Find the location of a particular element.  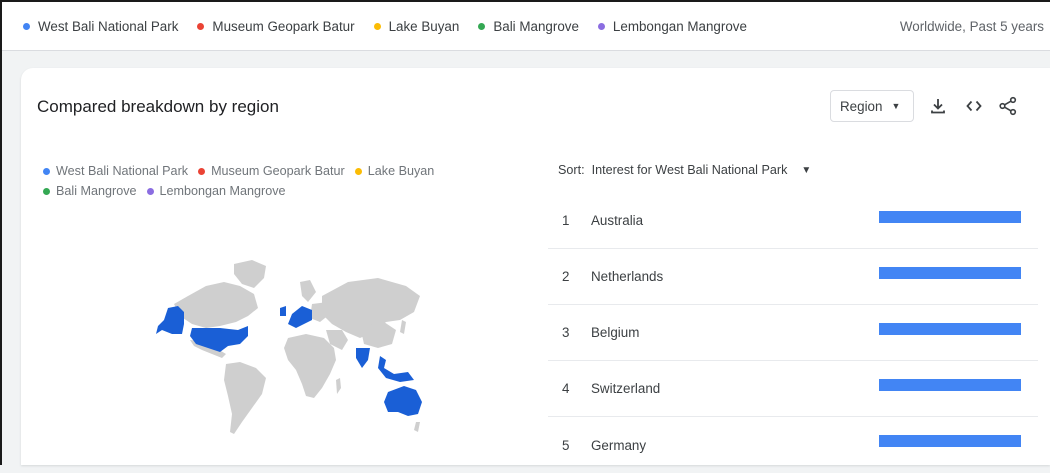

ranking-row: 3 Belgium is located at coordinates (793, 333).